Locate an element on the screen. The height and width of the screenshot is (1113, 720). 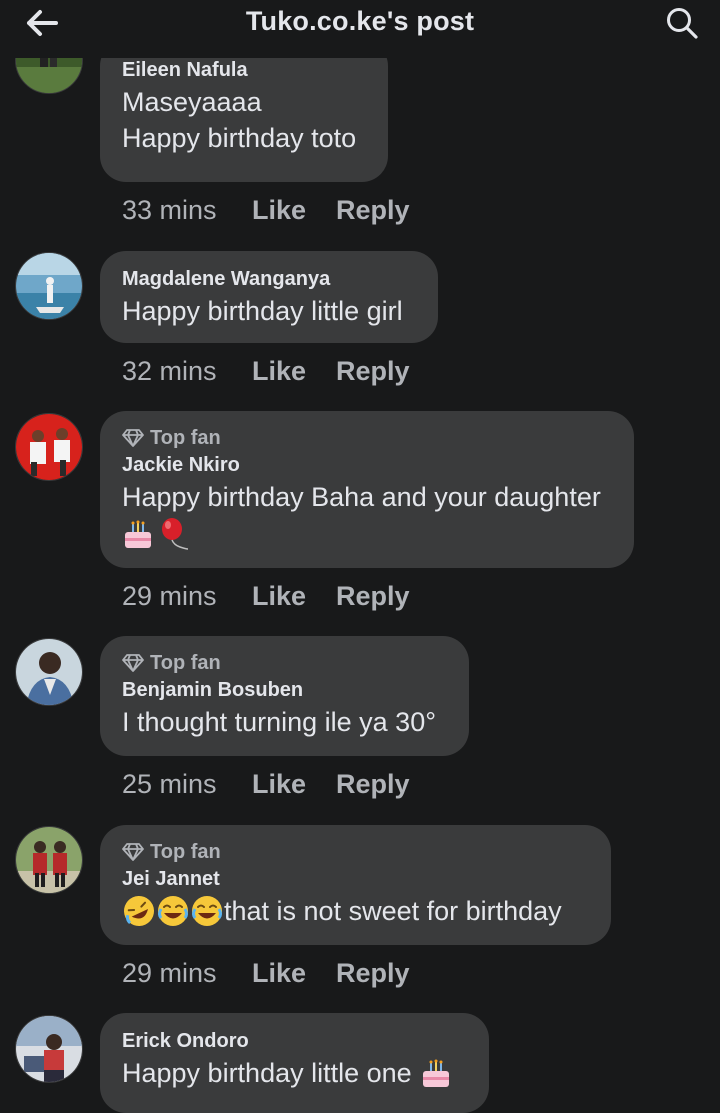
comment-text: that is not sweet for birthday is located at coordinates (355, 911).